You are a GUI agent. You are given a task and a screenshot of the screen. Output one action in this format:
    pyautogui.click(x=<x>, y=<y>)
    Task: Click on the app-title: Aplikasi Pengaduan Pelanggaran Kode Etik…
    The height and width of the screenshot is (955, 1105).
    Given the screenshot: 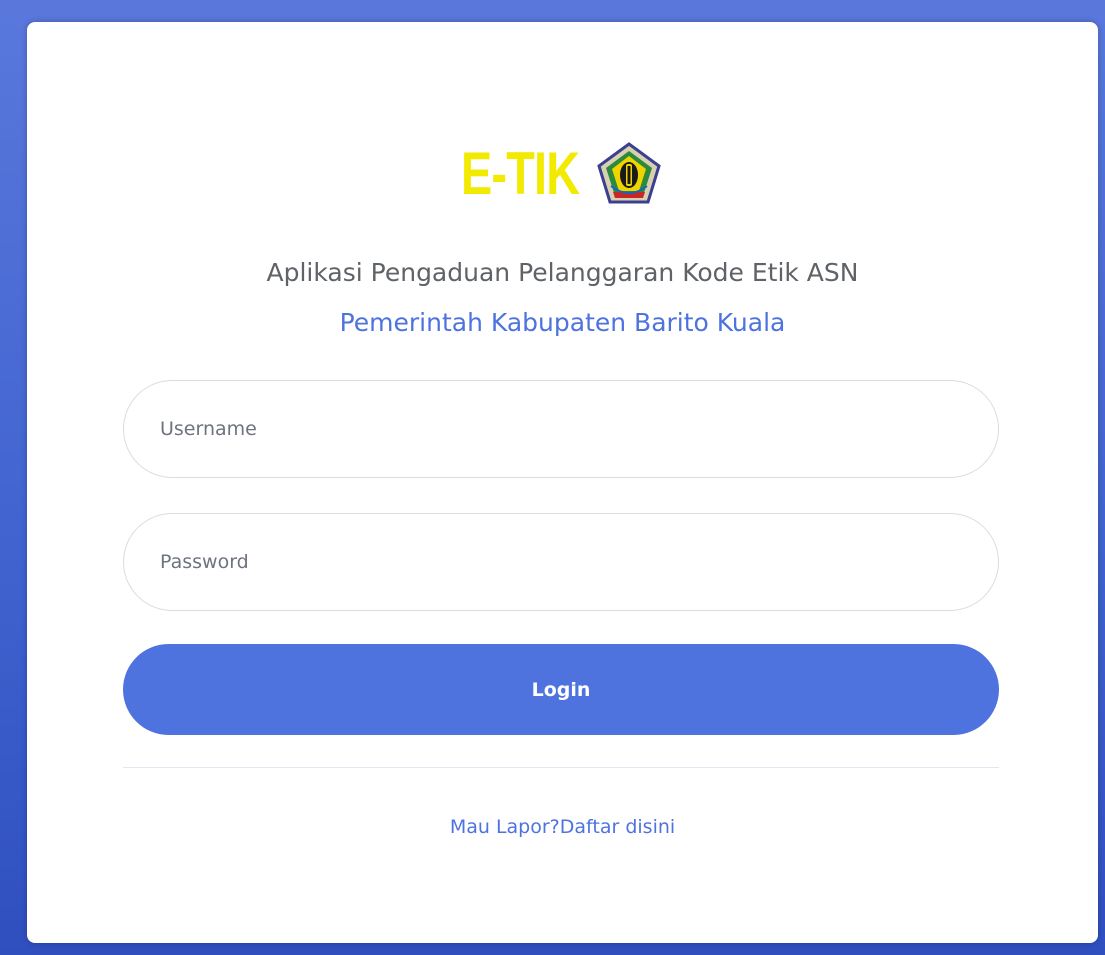 What is the action you would take?
    pyautogui.click(x=562, y=272)
    